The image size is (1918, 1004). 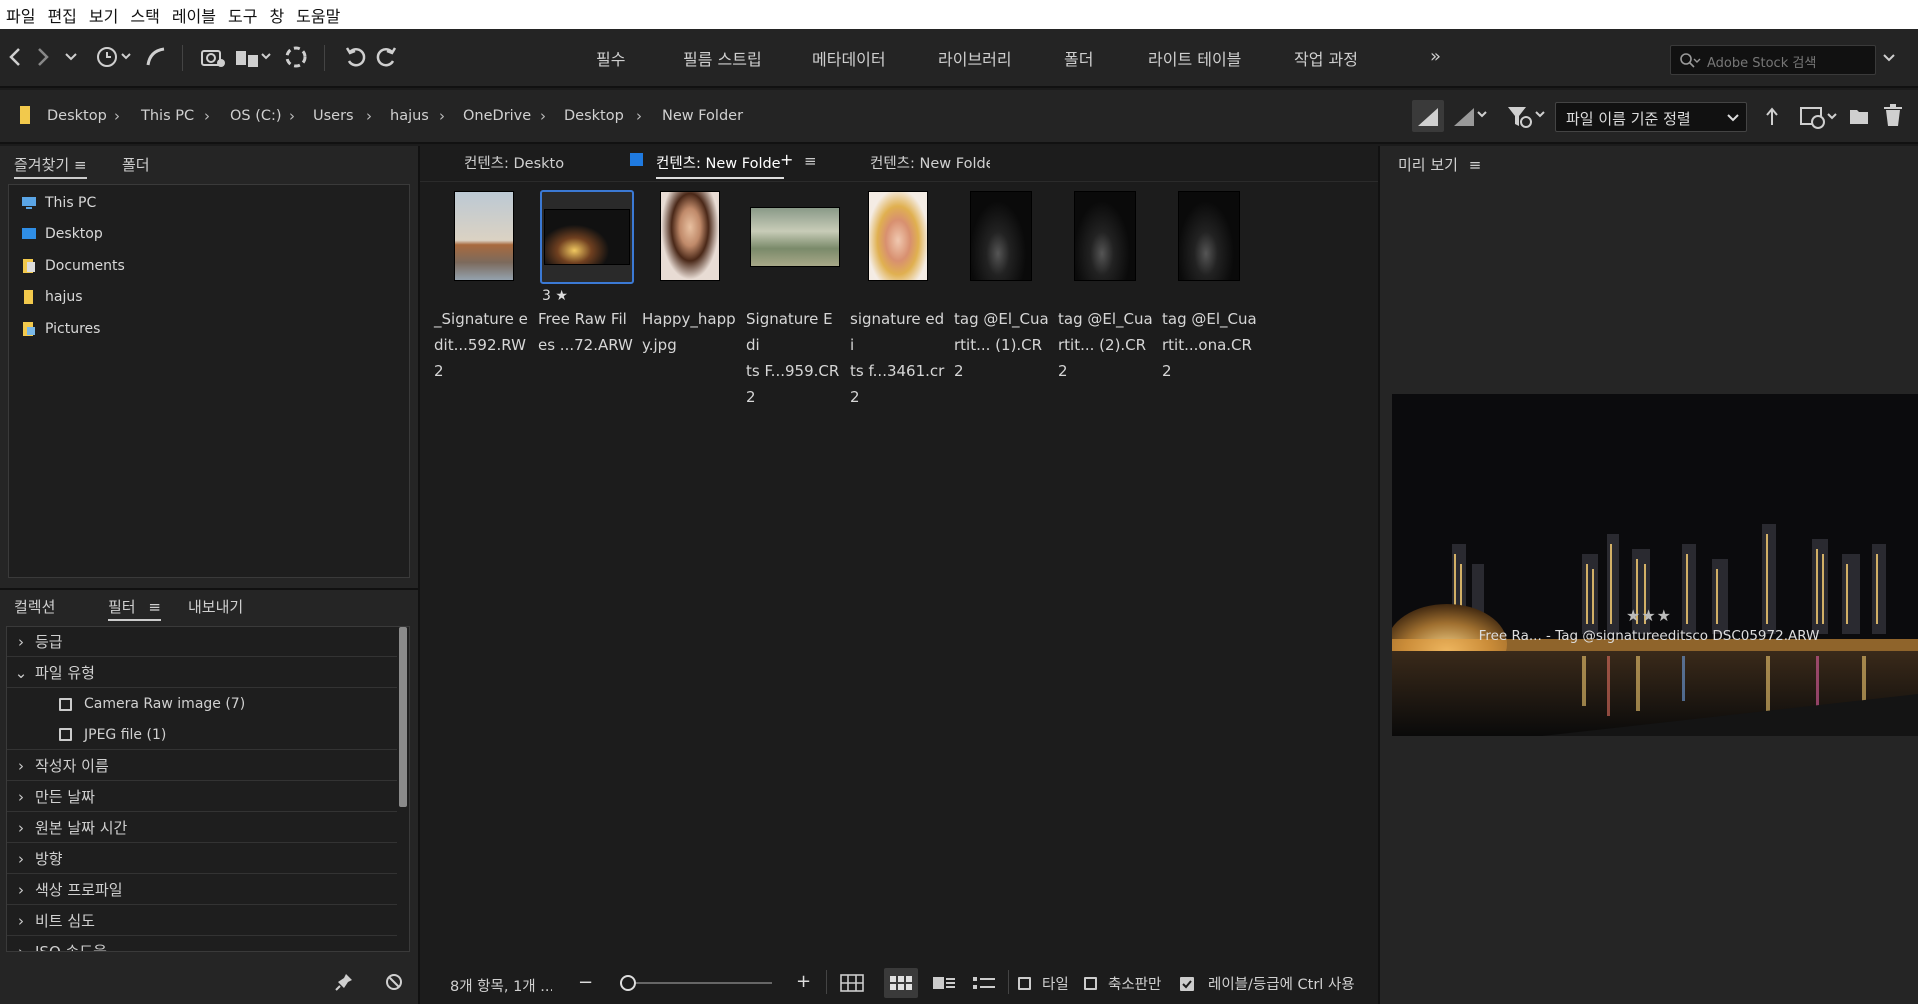 What do you see at coordinates (194, 15) in the screenshot?
I see `menu-label: 레이블` at bounding box center [194, 15].